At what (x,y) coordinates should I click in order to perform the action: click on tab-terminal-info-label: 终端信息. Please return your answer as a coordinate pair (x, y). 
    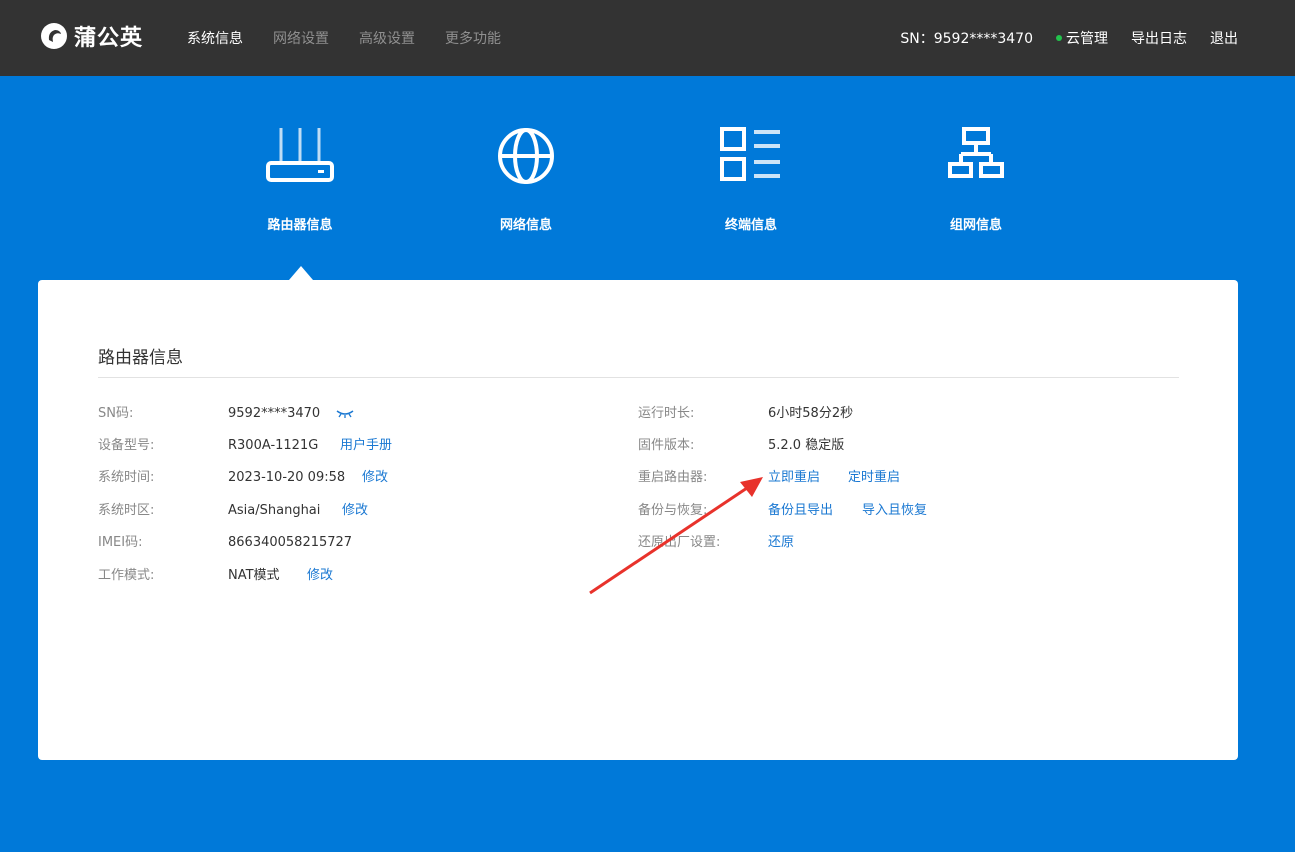
    Looking at the image, I should click on (750, 225).